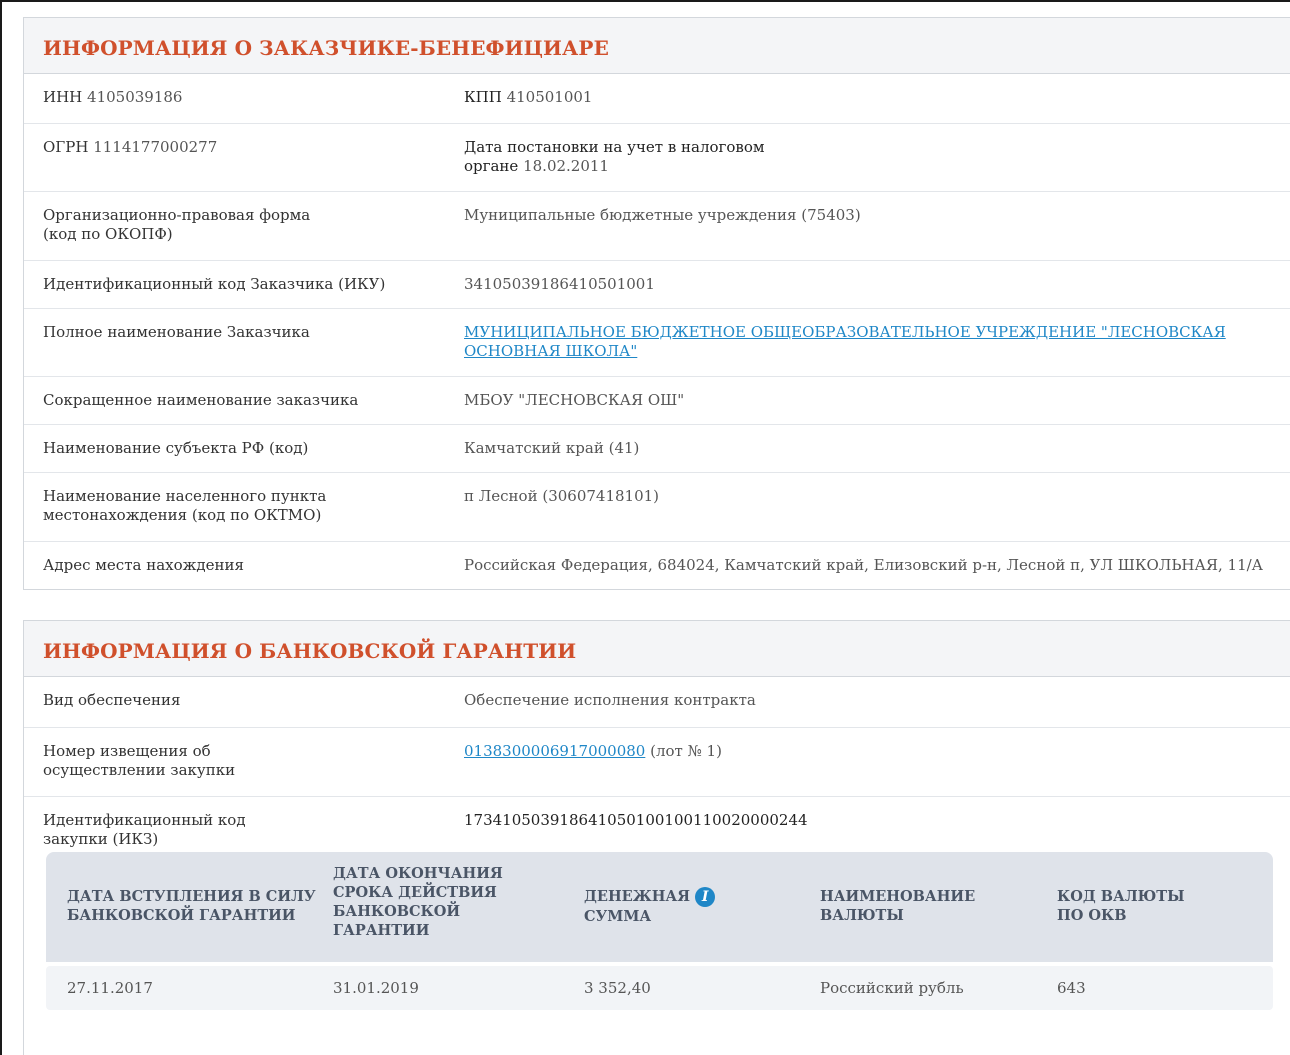 The width and height of the screenshot is (1290, 1055). What do you see at coordinates (108, 234) in the screenshot?
I see `opf-label-line2: (код по ОКОПФ)` at bounding box center [108, 234].